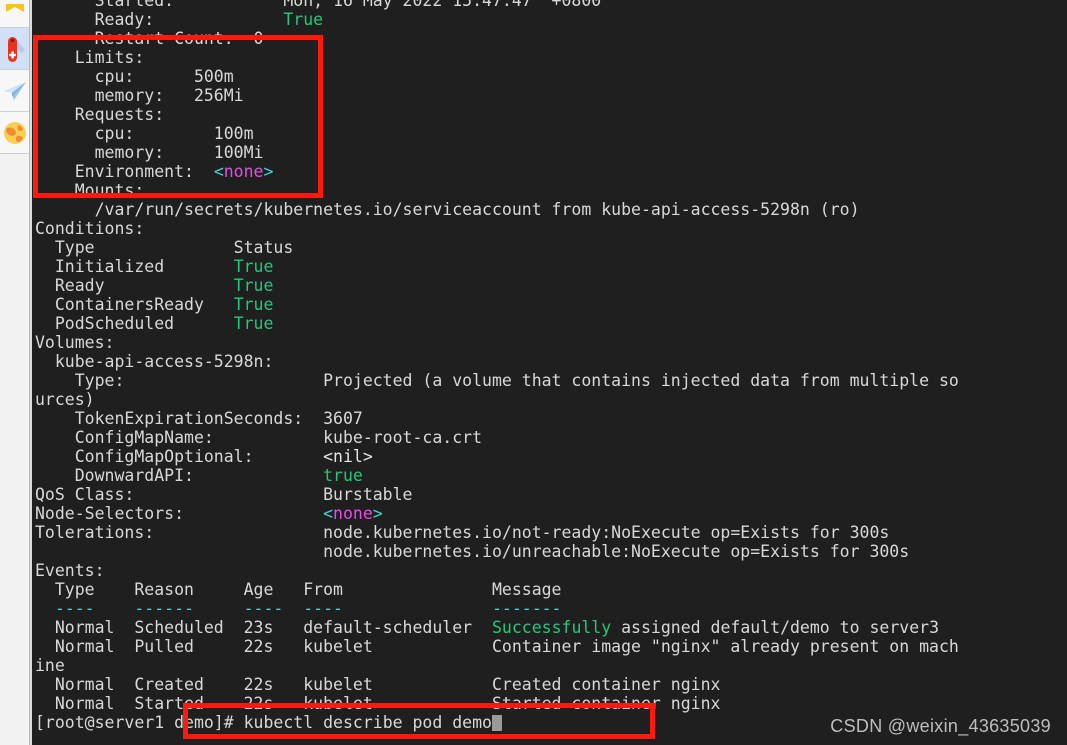 Image resolution: width=1067 pixels, height=745 pixels. Describe the element at coordinates (70, 570) in the screenshot. I see `terminal-text: Events:` at that location.